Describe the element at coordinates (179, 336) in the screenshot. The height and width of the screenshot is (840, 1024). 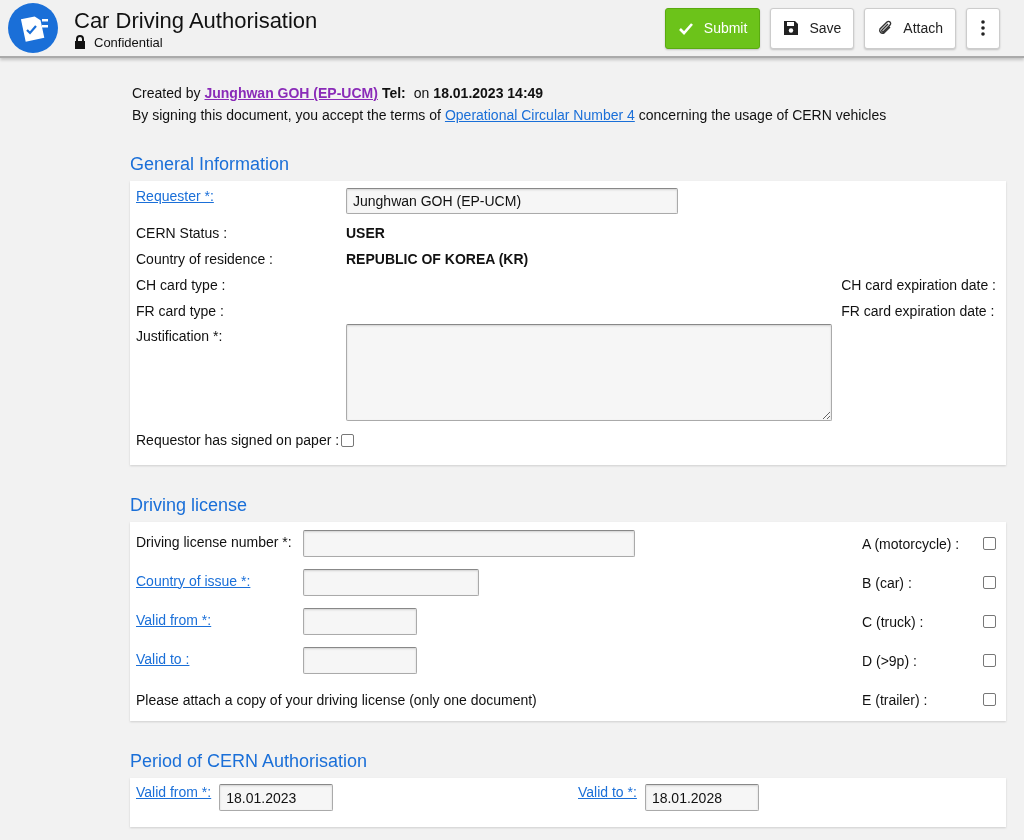
I see `field-label: Justification *:` at that location.